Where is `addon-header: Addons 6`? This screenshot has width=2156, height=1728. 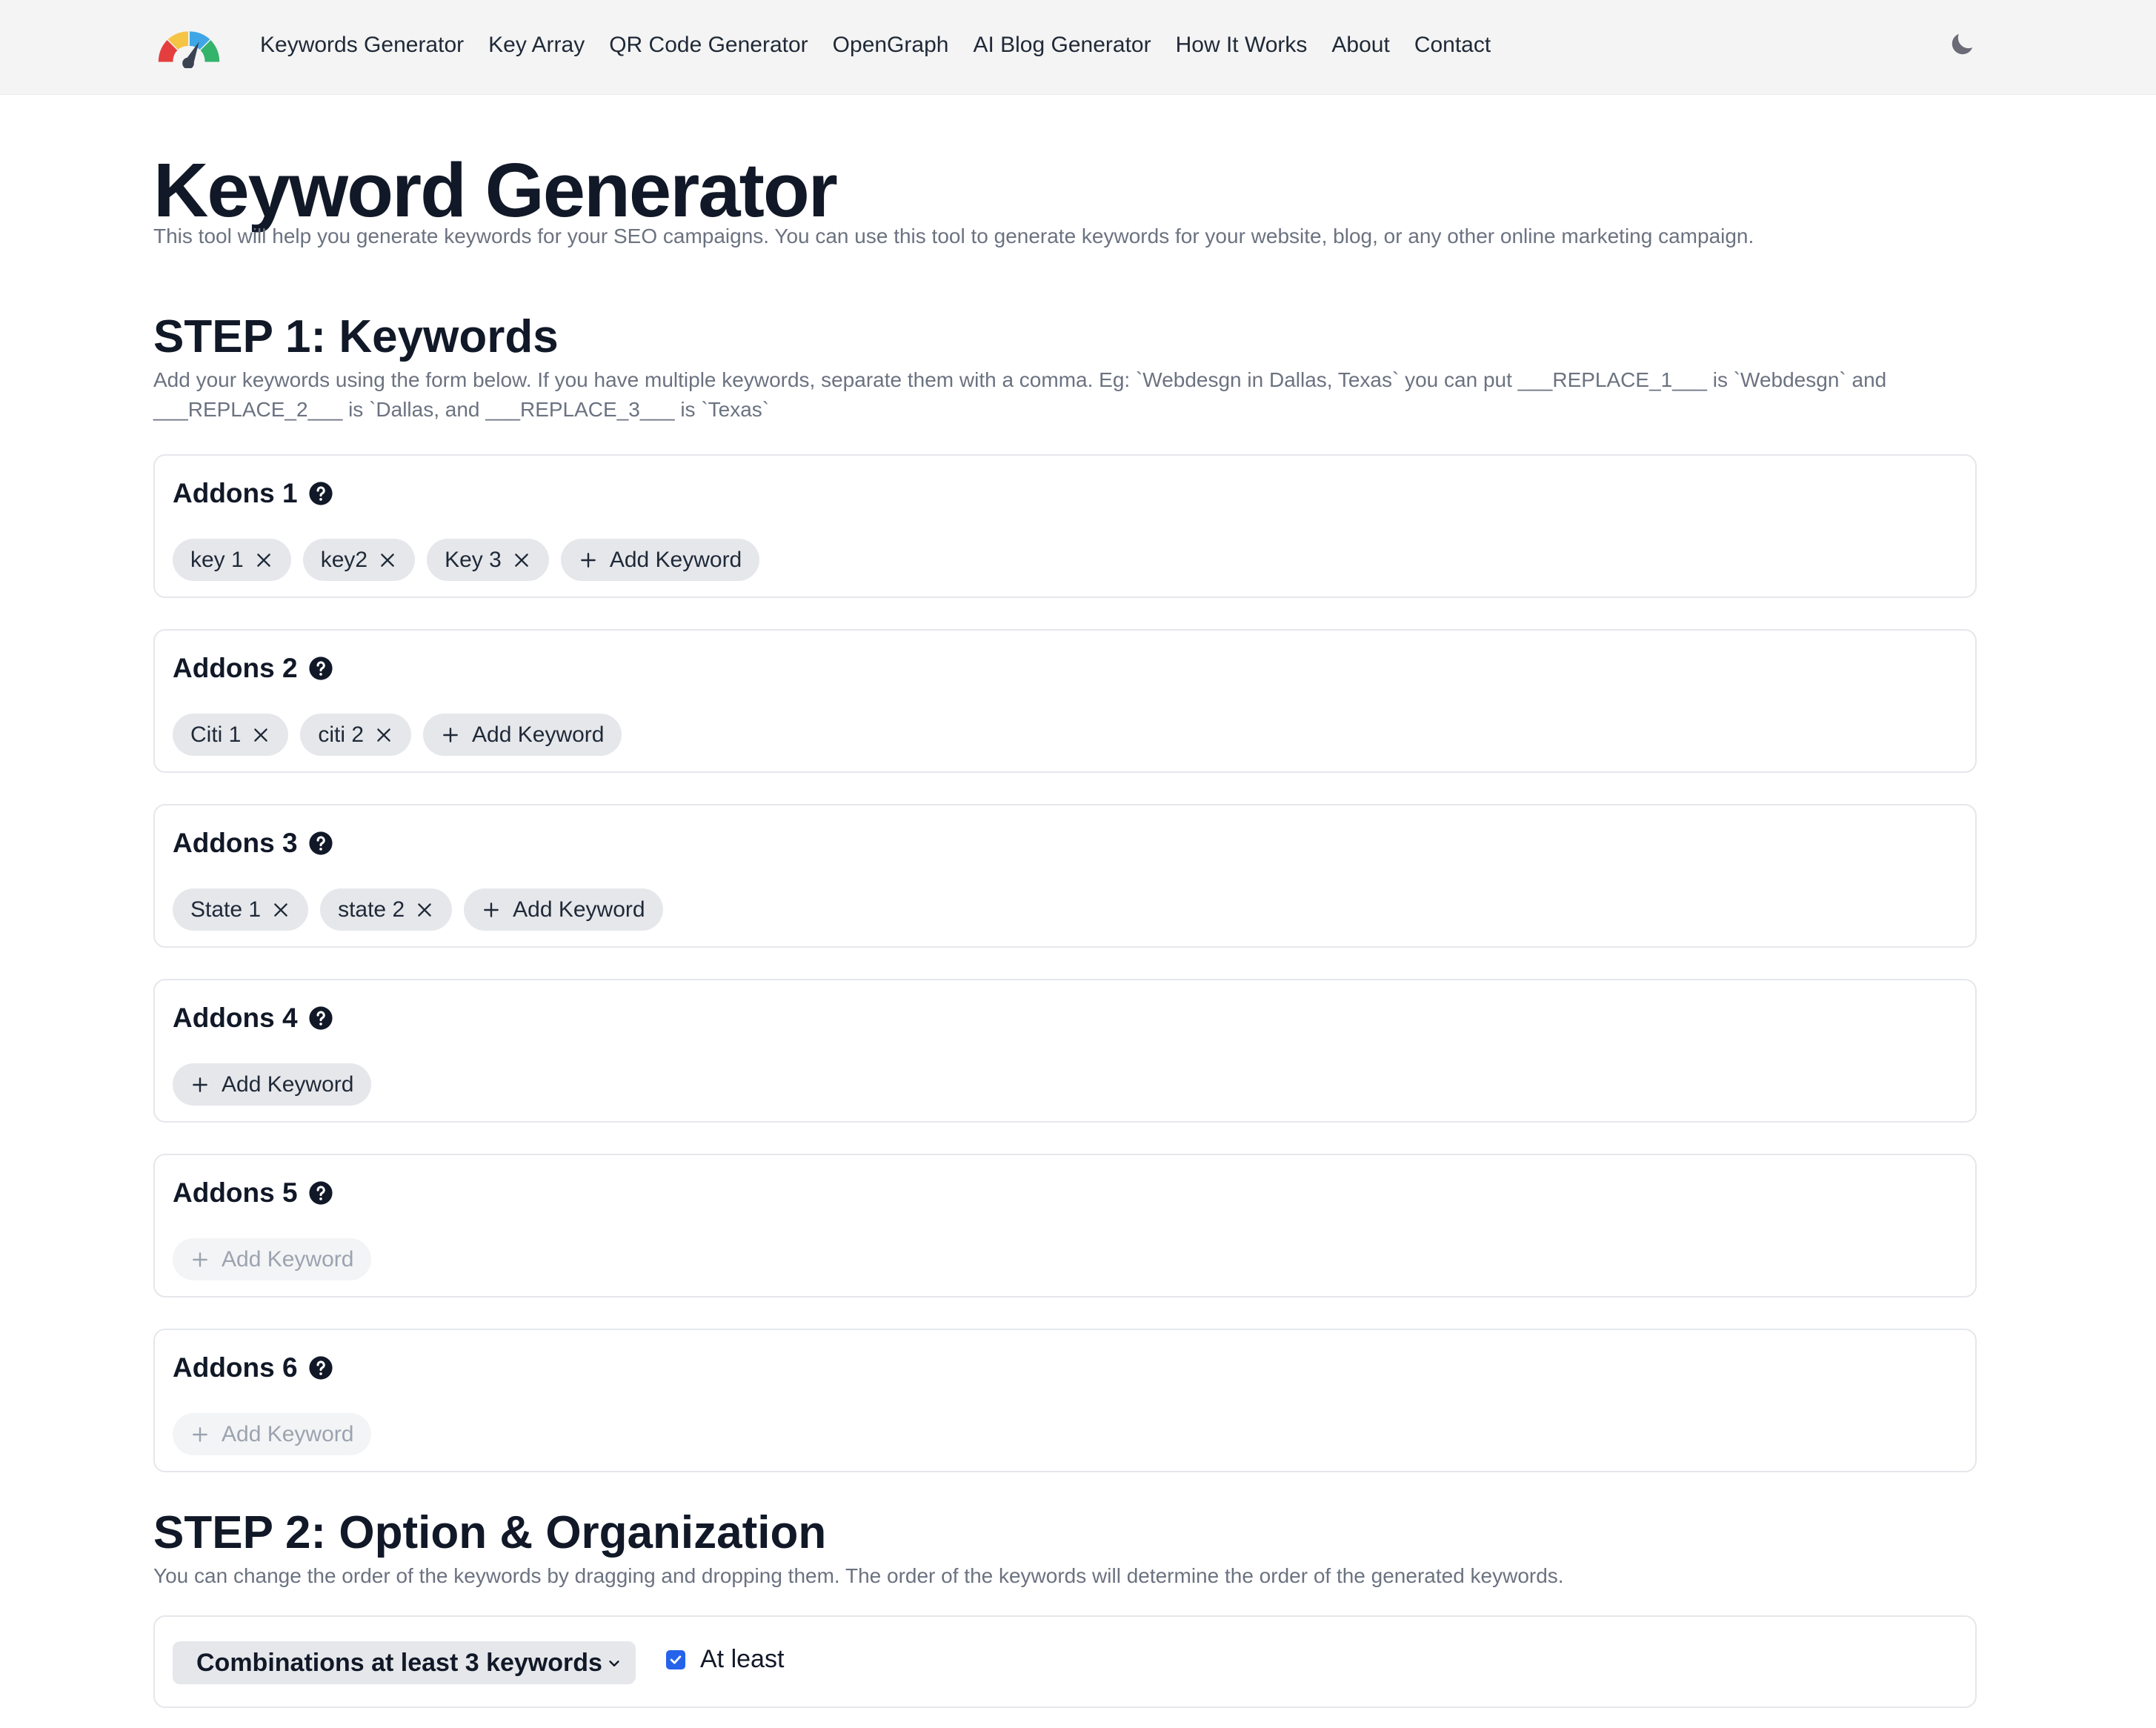 addon-header: Addons 6 is located at coordinates (253, 1367).